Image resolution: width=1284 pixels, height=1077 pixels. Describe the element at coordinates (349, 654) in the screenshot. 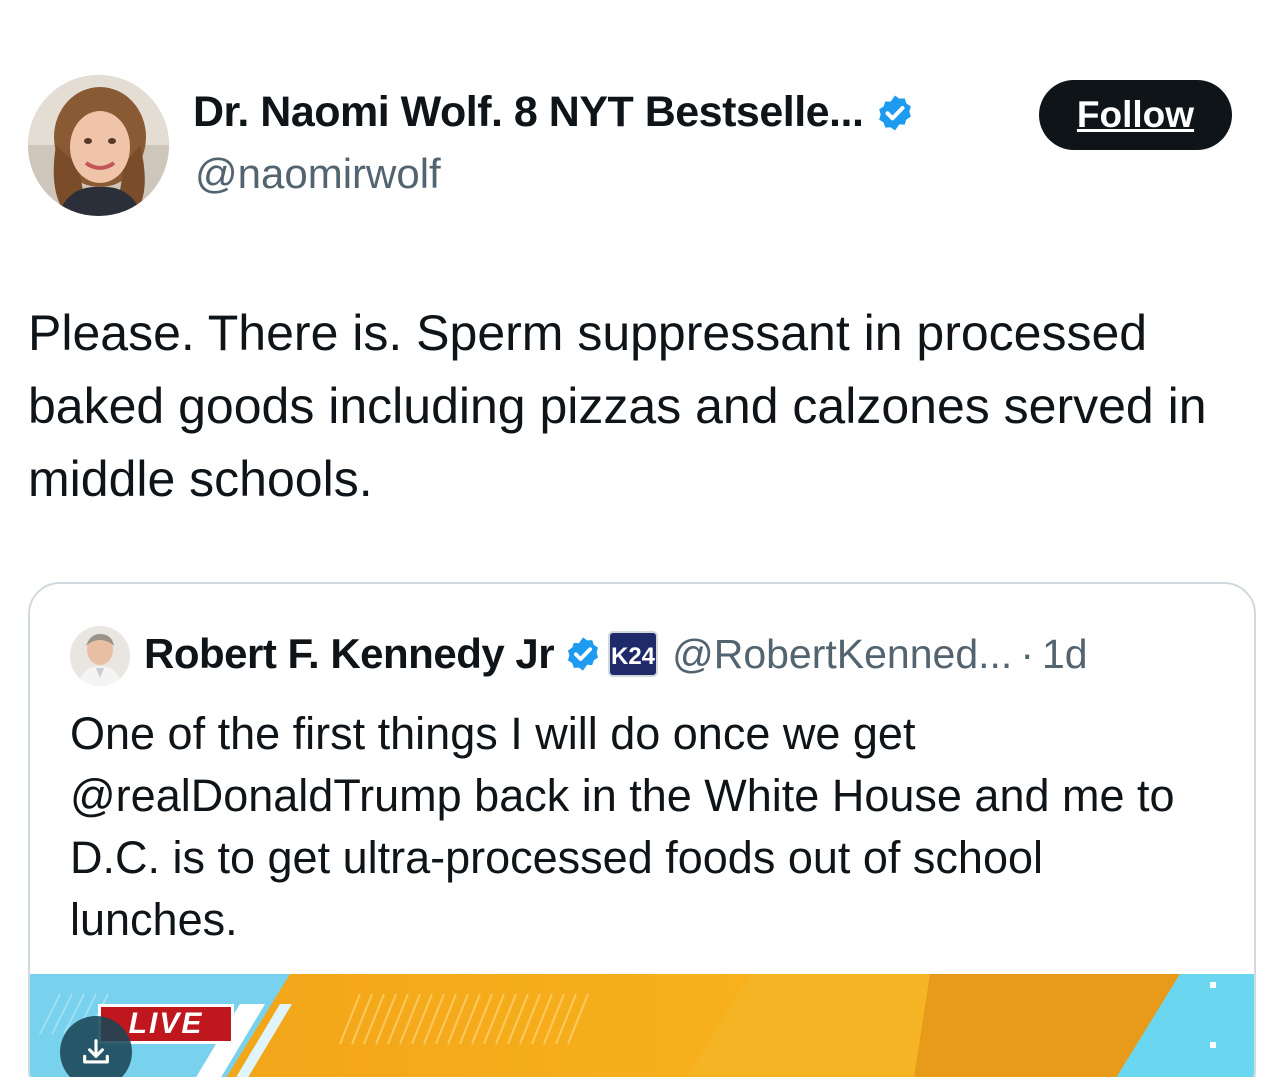

I see `quoted-display-name: Robert F. Kennedy Jr` at that location.